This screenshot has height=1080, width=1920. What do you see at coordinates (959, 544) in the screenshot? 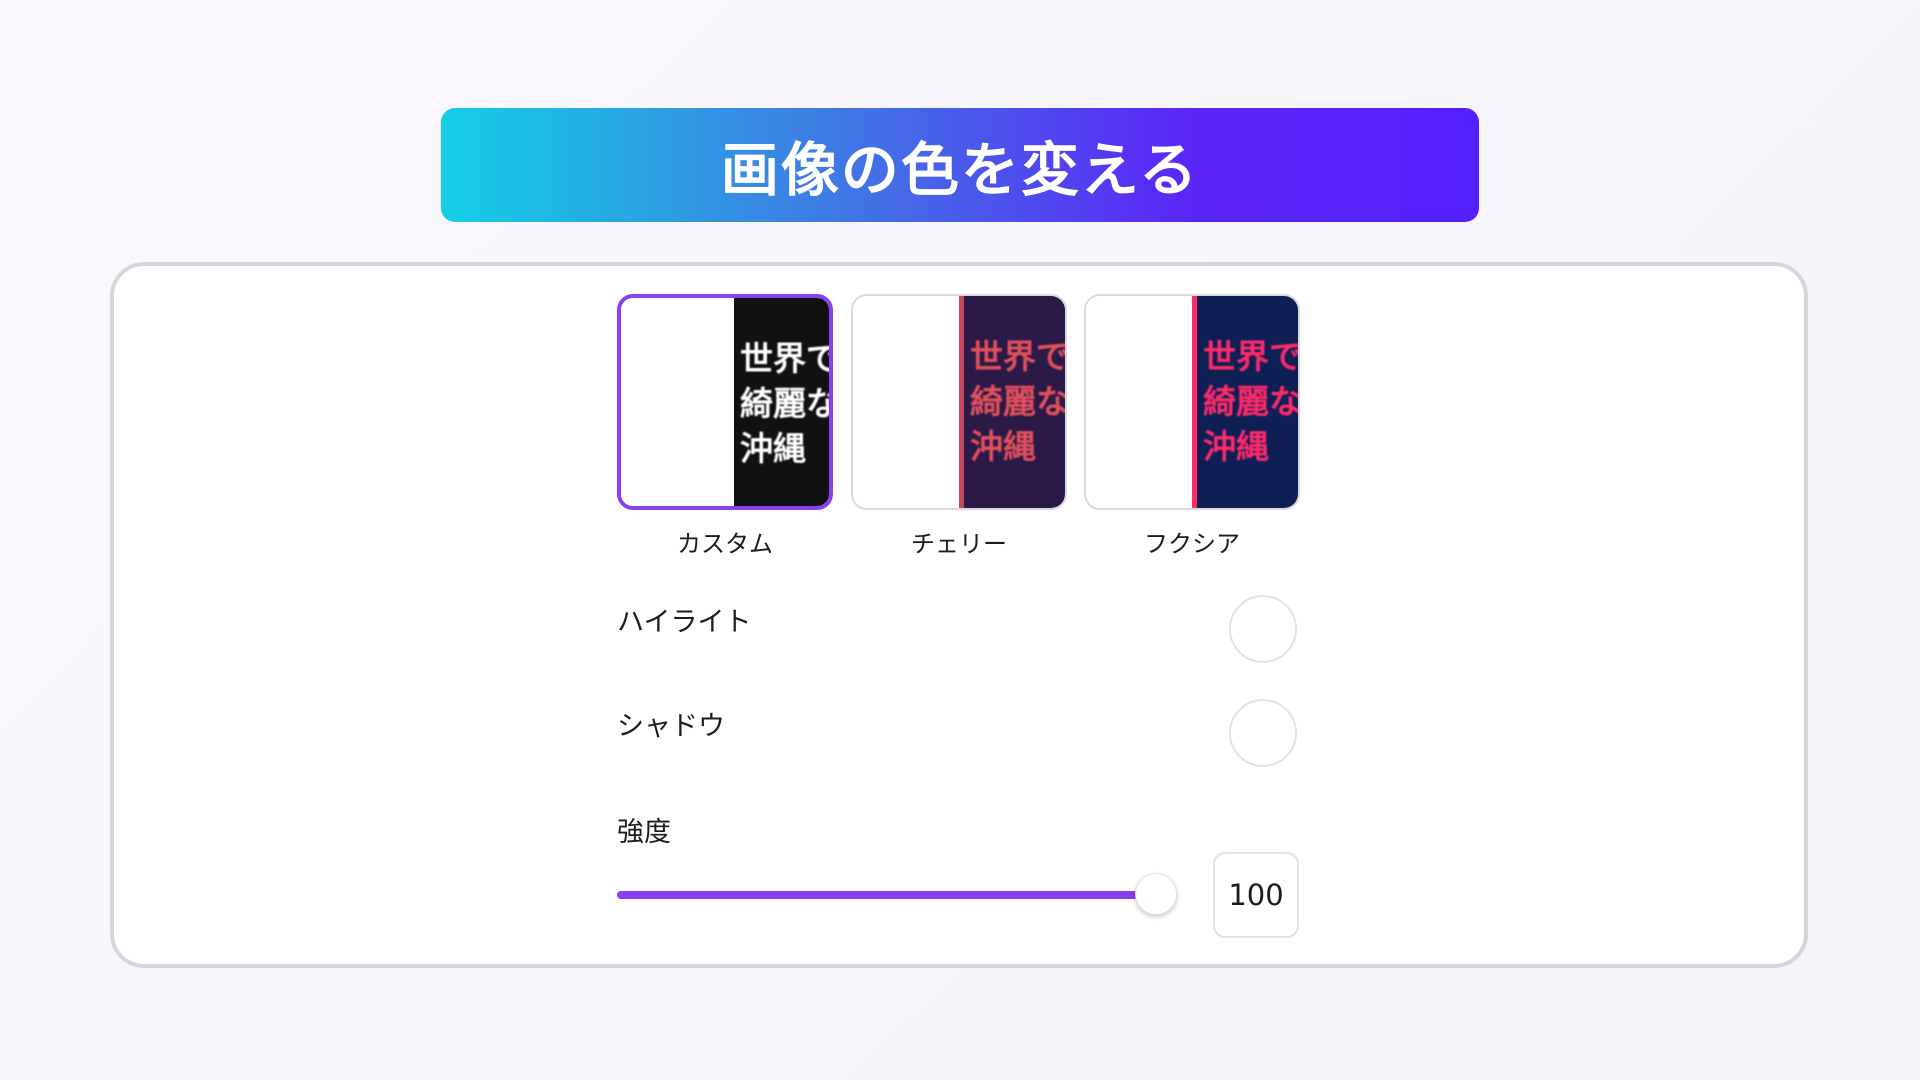
I see `preset-label-cherry: チェリー` at bounding box center [959, 544].